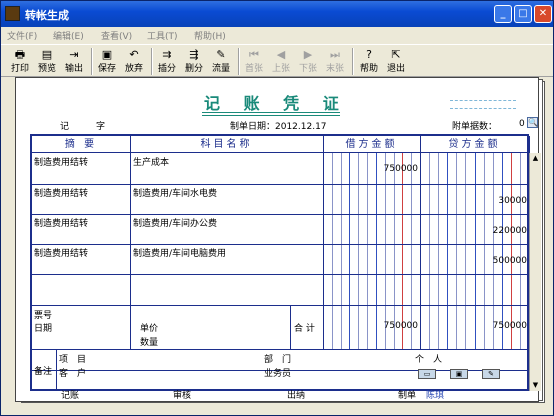 The width and height of the screenshot is (554, 416). I want to click on attachment-search-icon: 🔍, so click(532, 122).